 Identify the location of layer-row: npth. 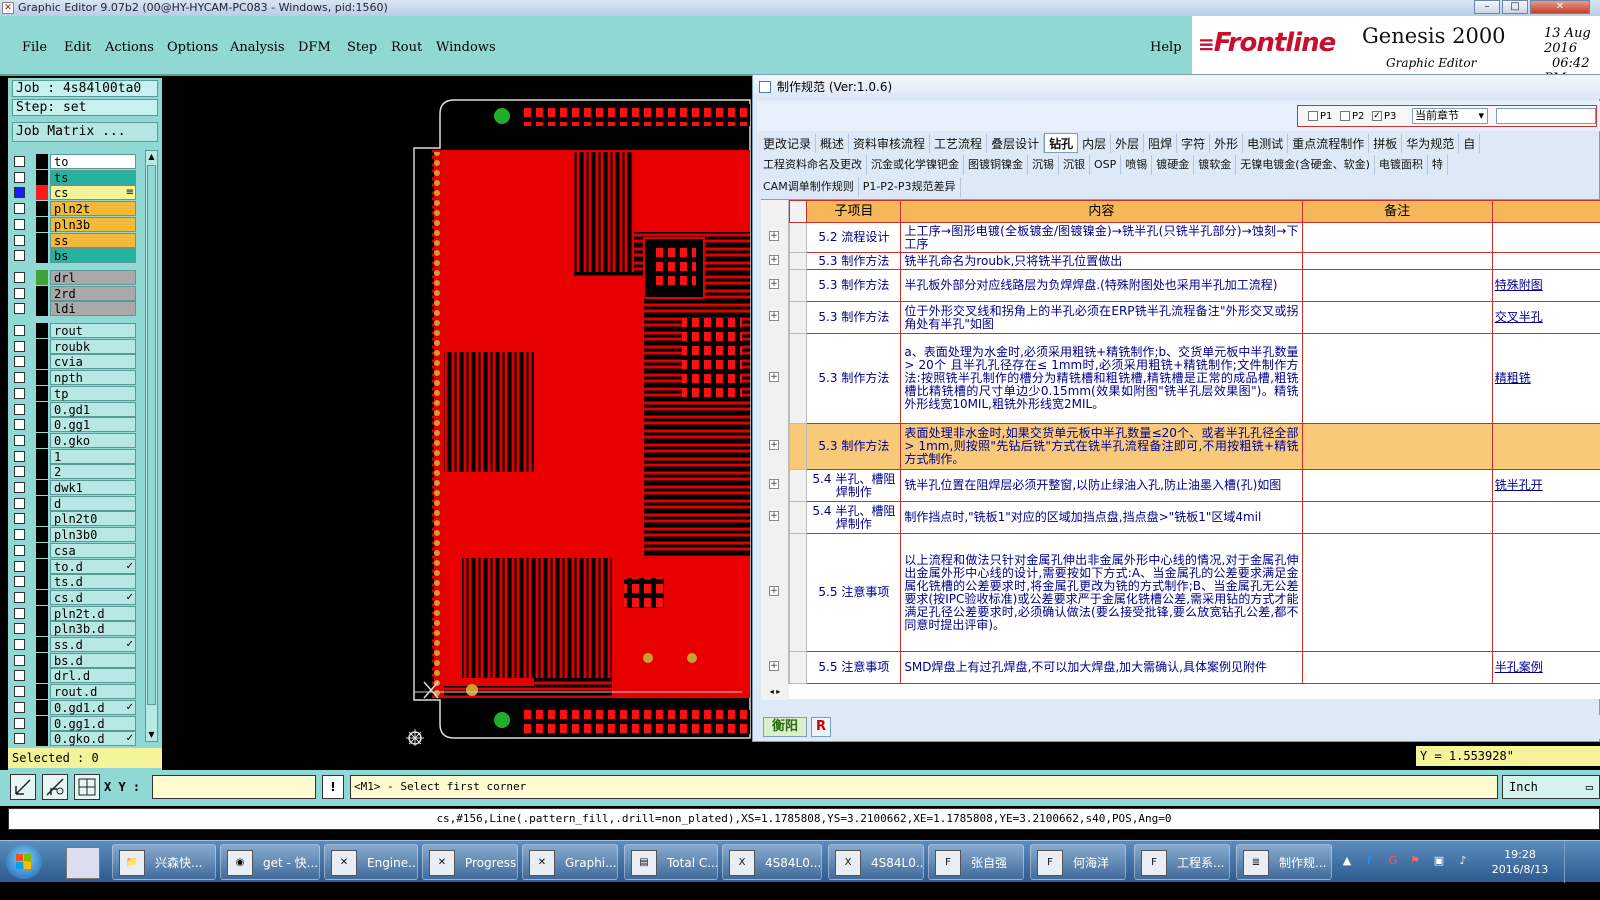
(74, 378).